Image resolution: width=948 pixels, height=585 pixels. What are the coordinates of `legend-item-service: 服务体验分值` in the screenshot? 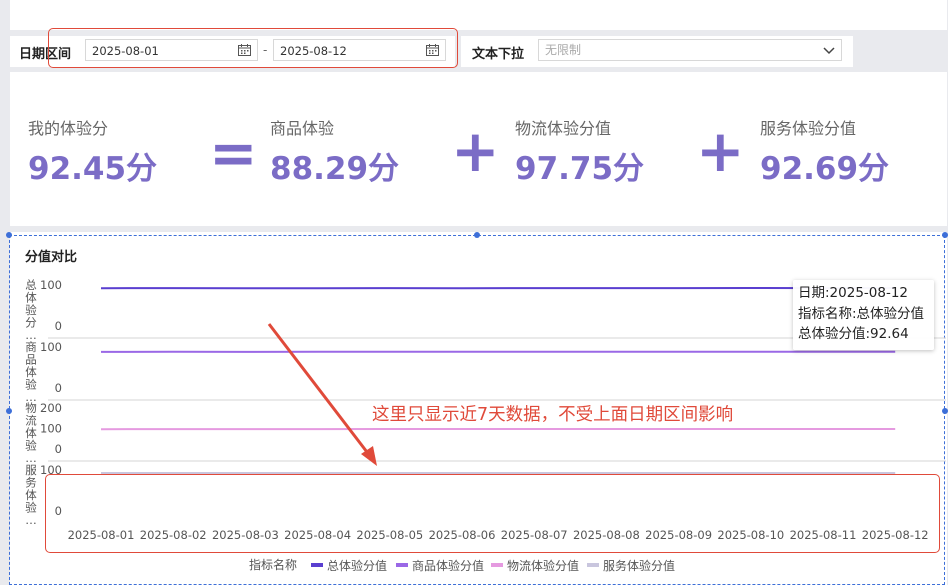 It's located at (631, 565).